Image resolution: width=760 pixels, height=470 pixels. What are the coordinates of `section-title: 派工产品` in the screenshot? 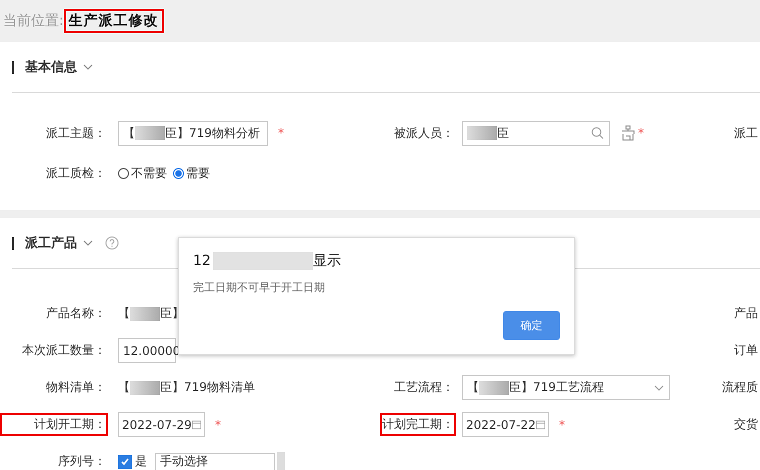 It's located at (51, 243).